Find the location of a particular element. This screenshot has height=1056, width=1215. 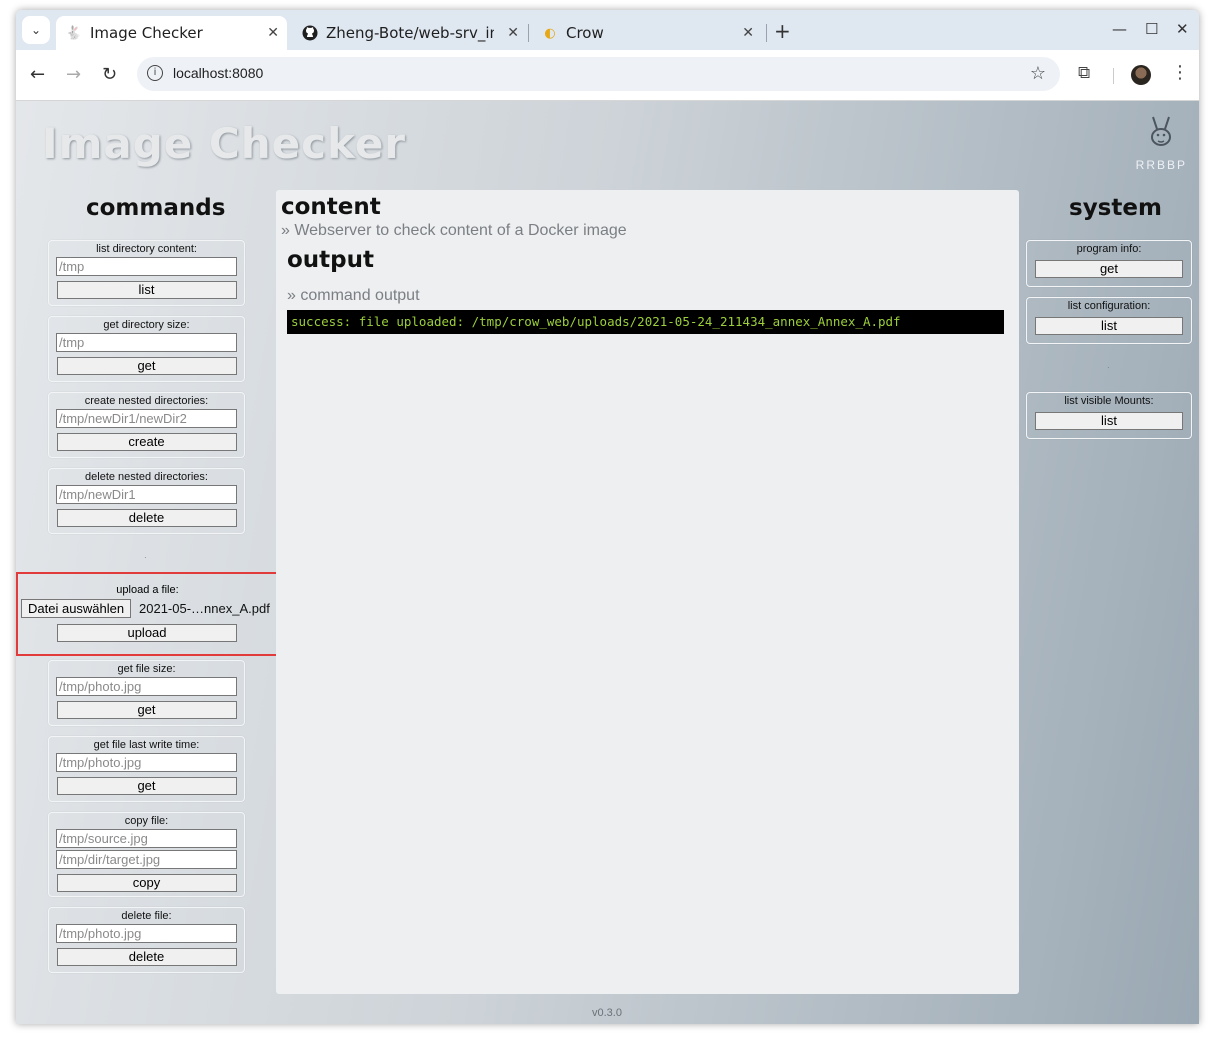

site-info-icon: i is located at coordinates (155, 73).